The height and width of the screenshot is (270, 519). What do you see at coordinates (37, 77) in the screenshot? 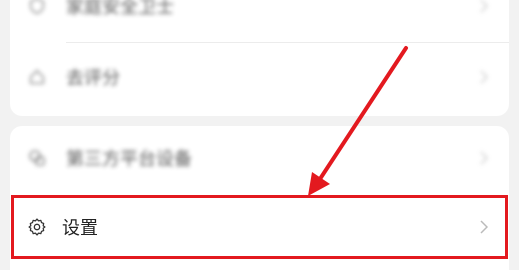
I see `house-icon` at bounding box center [37, 77].